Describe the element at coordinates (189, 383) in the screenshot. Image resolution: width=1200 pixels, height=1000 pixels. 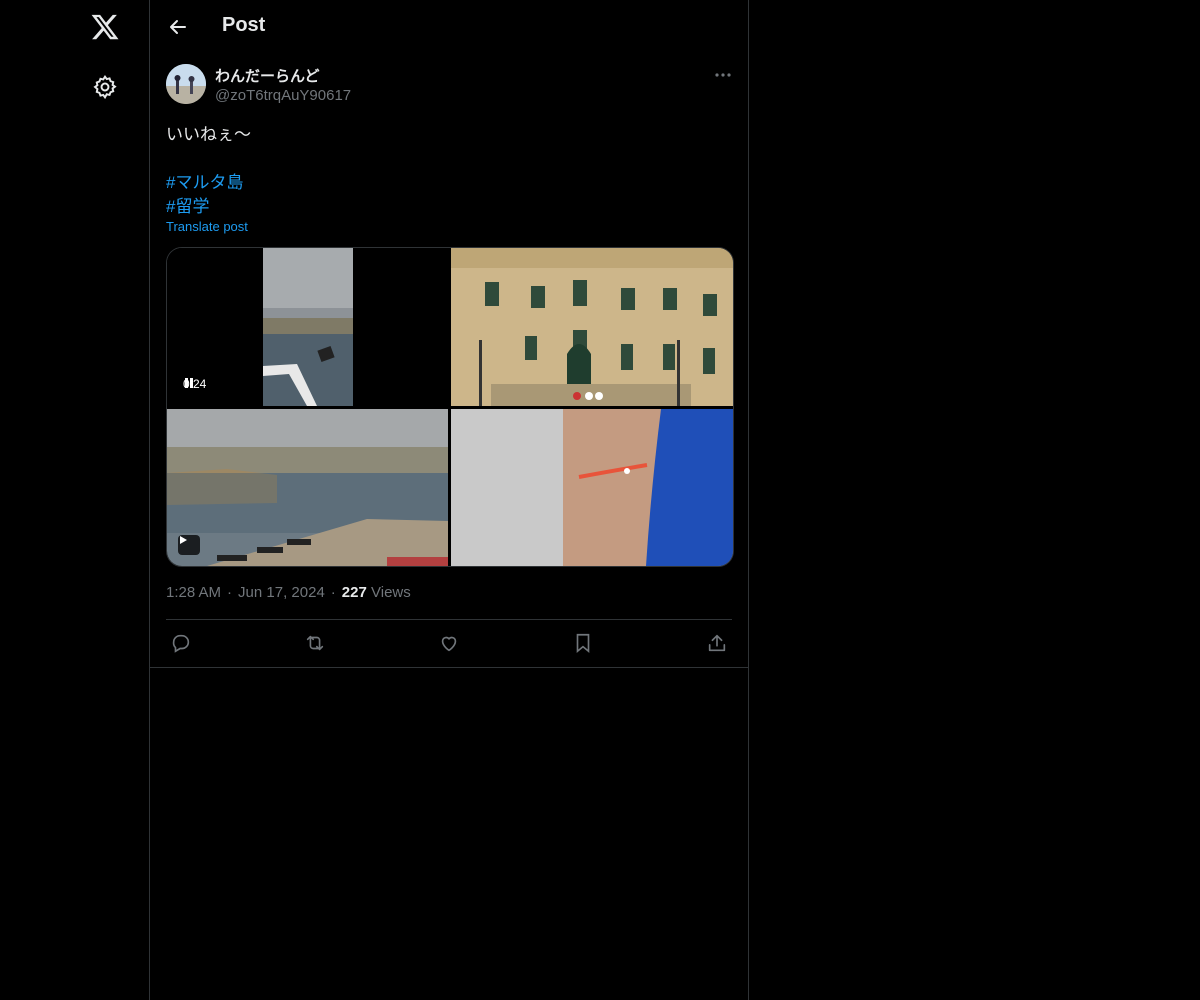
I see `pause-icon` at that location.